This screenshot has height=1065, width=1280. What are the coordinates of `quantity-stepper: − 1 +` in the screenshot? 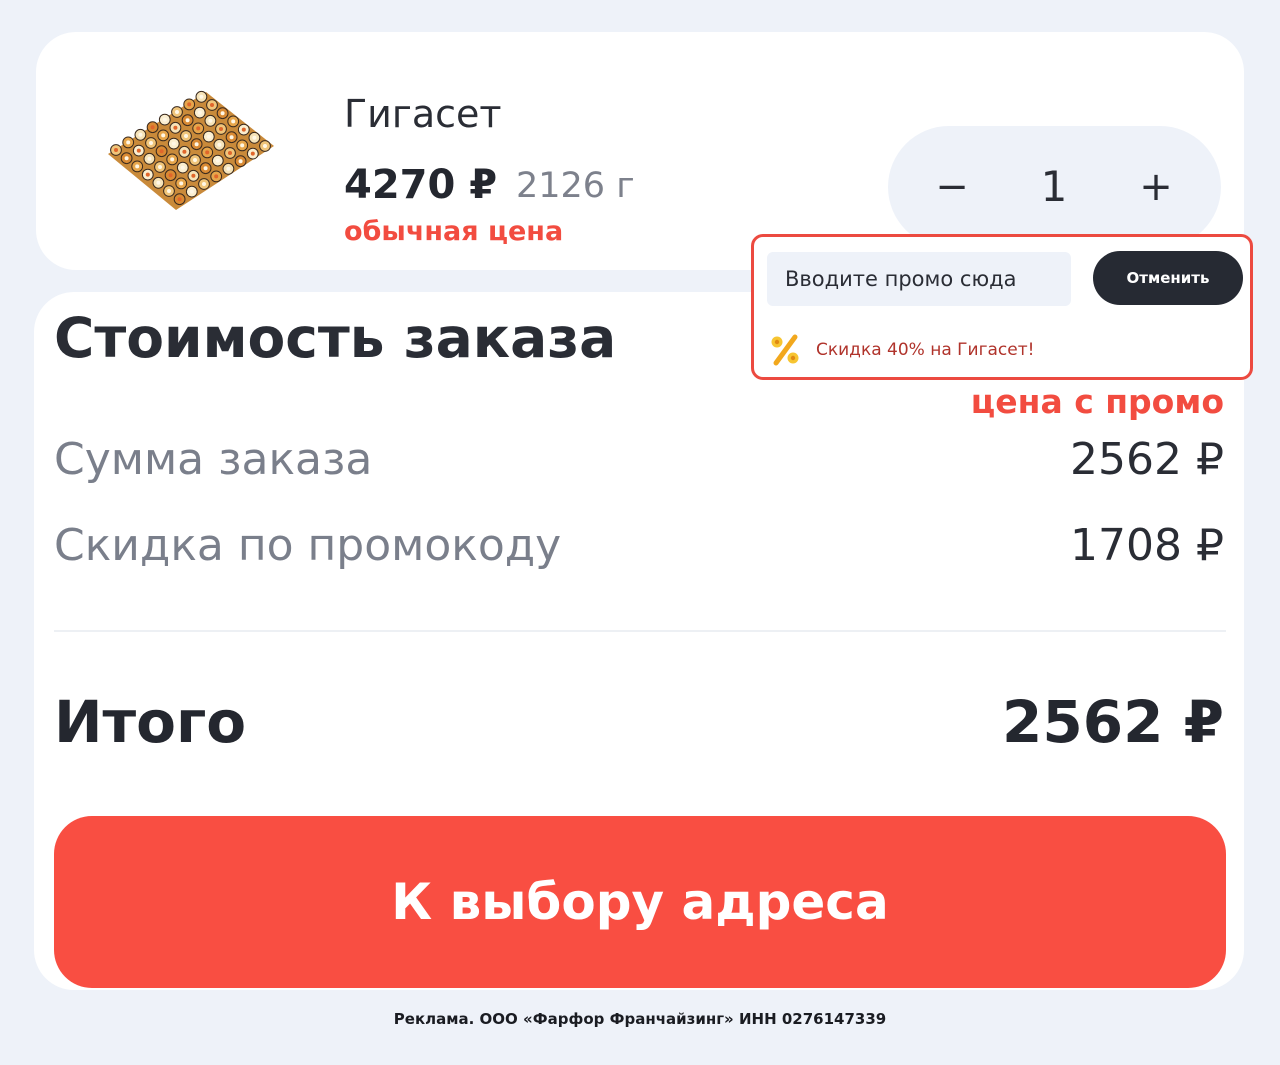 It's located at (1054, 187).